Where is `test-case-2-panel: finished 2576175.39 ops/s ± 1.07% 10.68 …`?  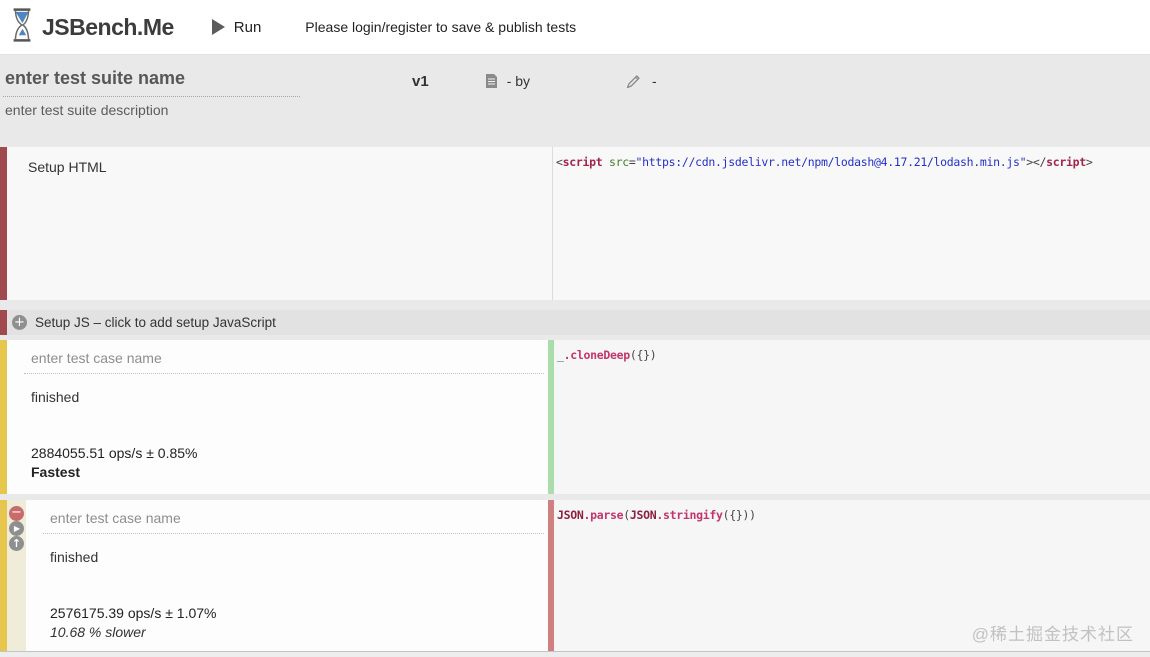
test-case-2-panel: finished 2576175.39 ops/s ± 1.07% 10.68 … is located at coordinates (287, 575).